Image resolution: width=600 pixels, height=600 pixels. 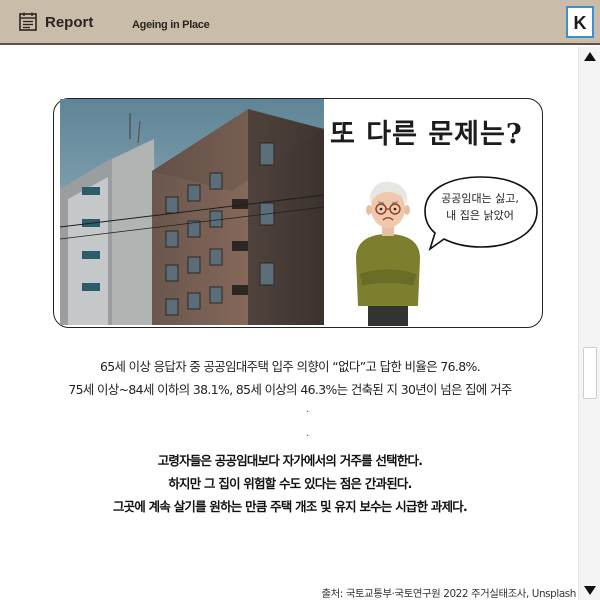 What do you see at coordinates (69, 22) in the screenshot?
I see `report-title: Report` at bounding box center [69, 22].